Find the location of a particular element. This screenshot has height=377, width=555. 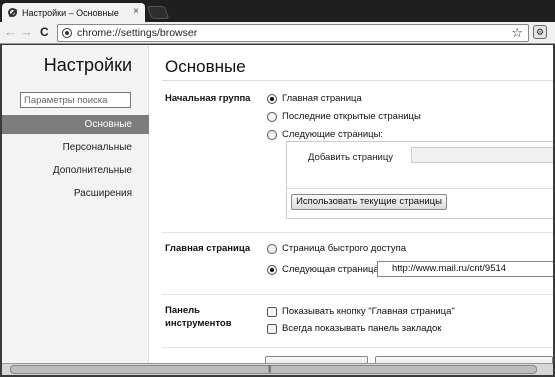

toolbar-section-label-2: инструментов is located at coordinates (198, 323).